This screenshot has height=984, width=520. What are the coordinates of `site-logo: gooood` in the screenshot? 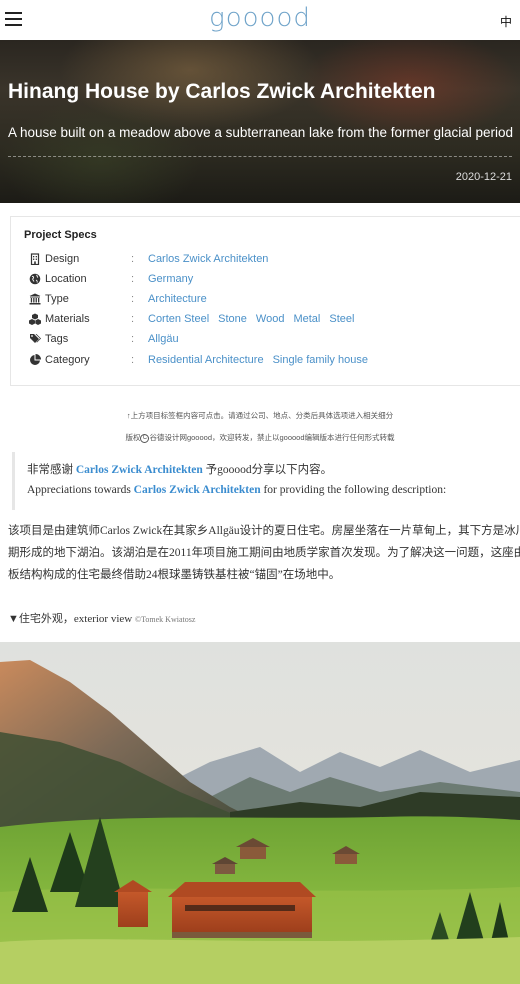 It's located at (260, 18).